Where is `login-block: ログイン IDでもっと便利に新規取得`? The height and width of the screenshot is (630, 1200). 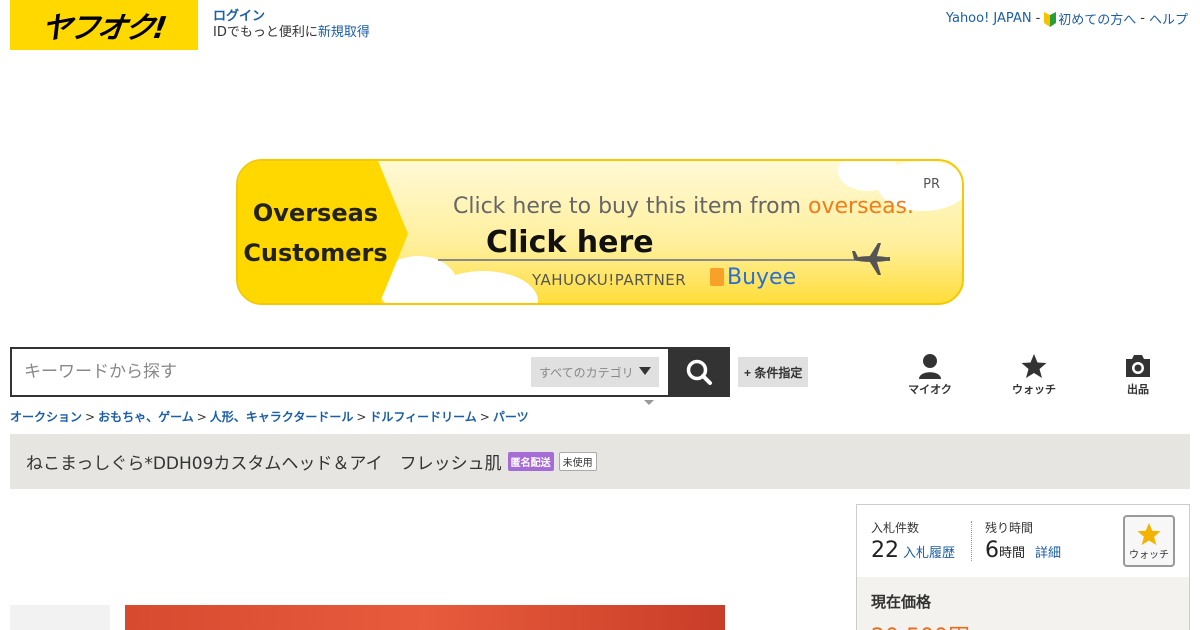 login-block: ログイン IDでもっと便利に新規取得 is located at coordinates (291, 25).